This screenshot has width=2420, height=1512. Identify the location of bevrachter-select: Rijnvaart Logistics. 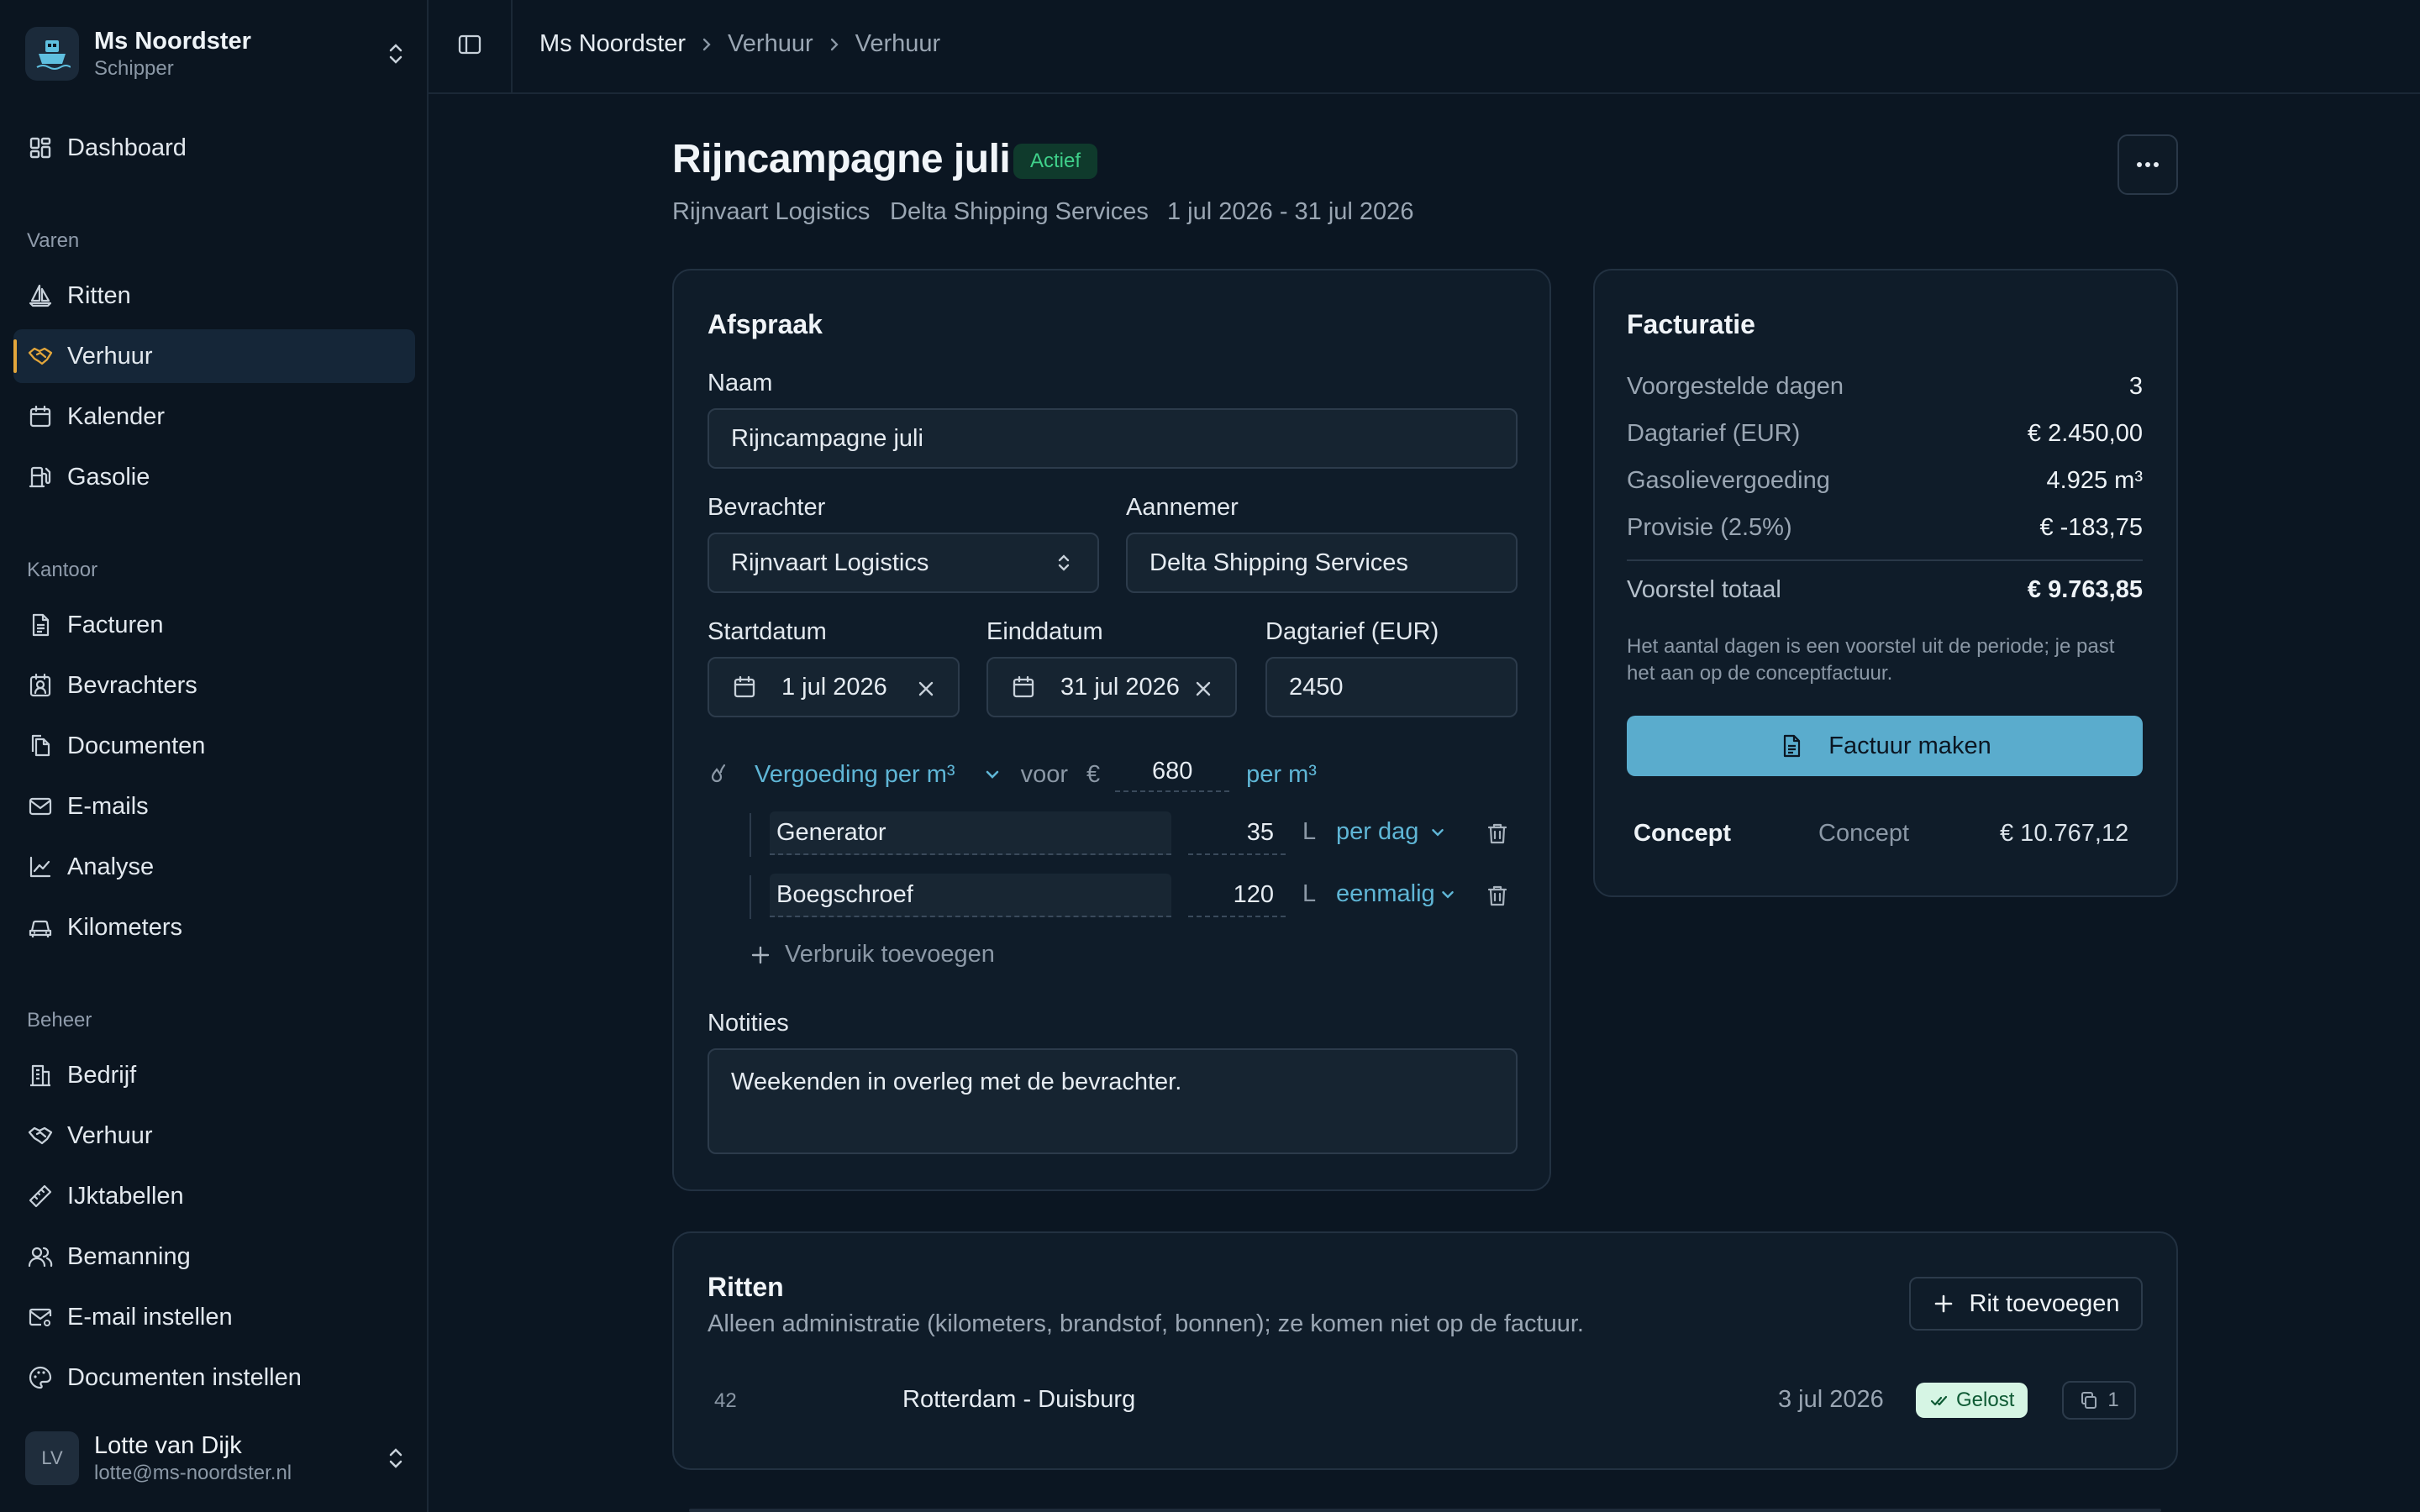
(903, 563).